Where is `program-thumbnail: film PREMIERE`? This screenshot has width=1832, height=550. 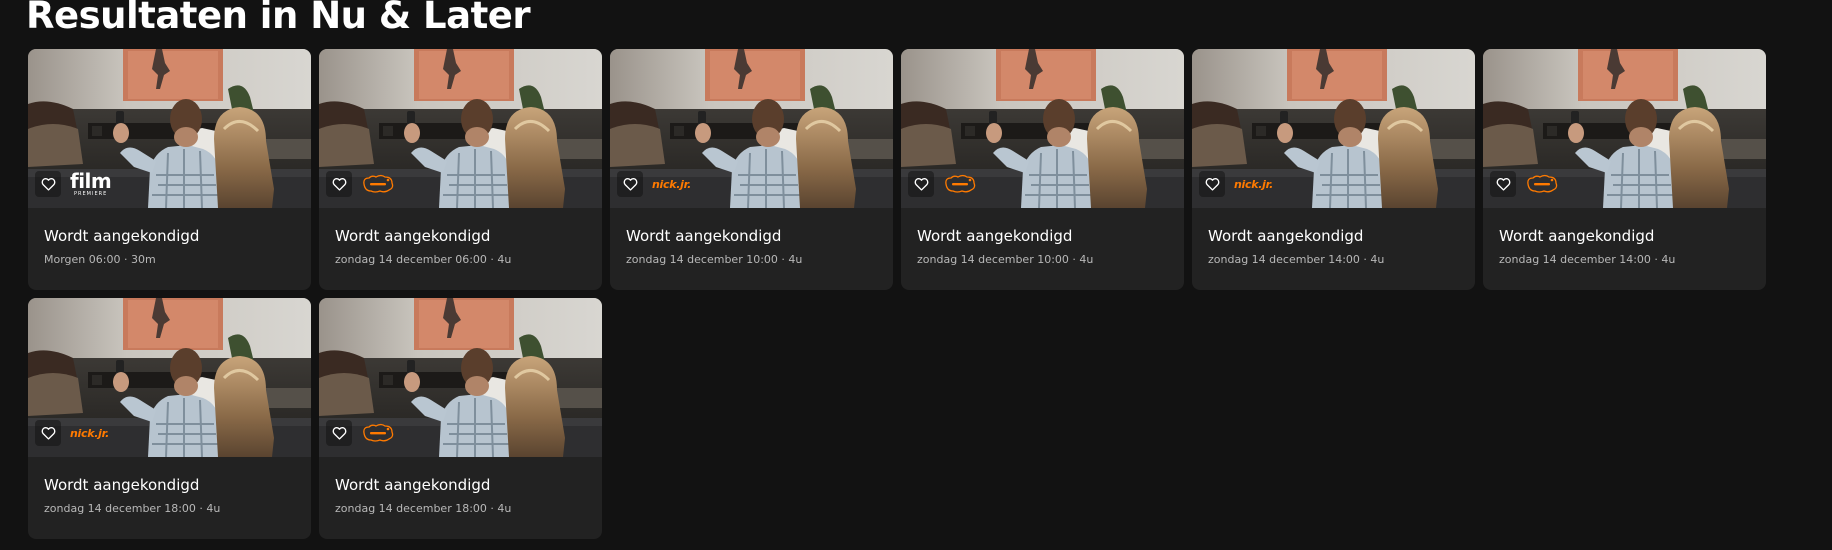 program-thumbnail: film PREMIERE is located at coordinates (169, 128).